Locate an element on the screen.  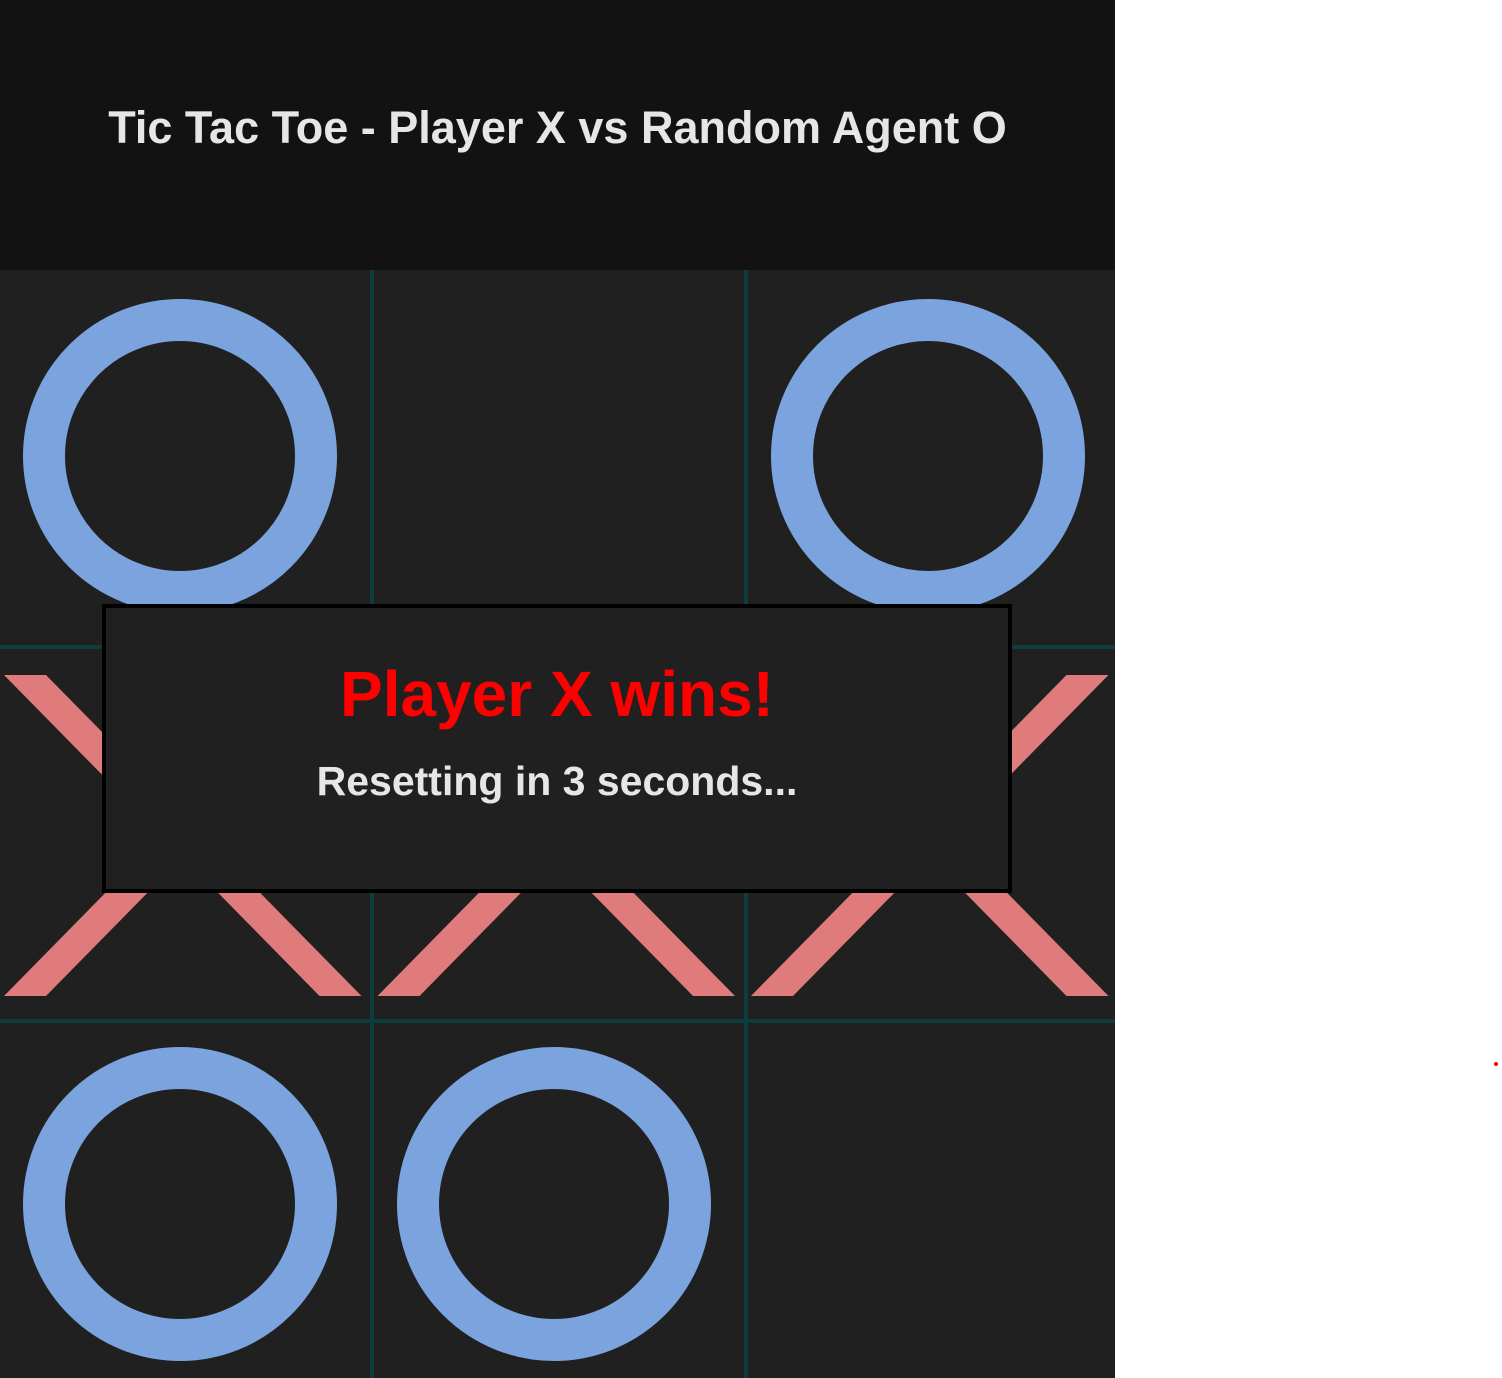
cell-r1-c2 is located at coordinates (561, 457).